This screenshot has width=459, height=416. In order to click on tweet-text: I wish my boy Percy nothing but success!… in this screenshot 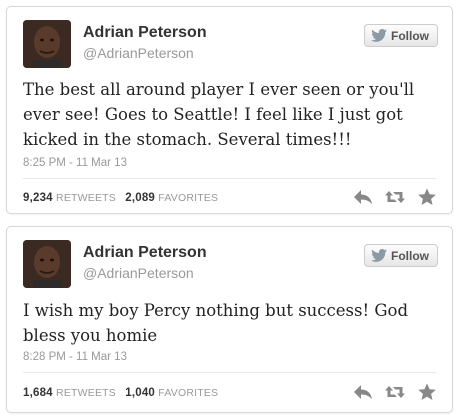, I will do `click(216, 323)`.